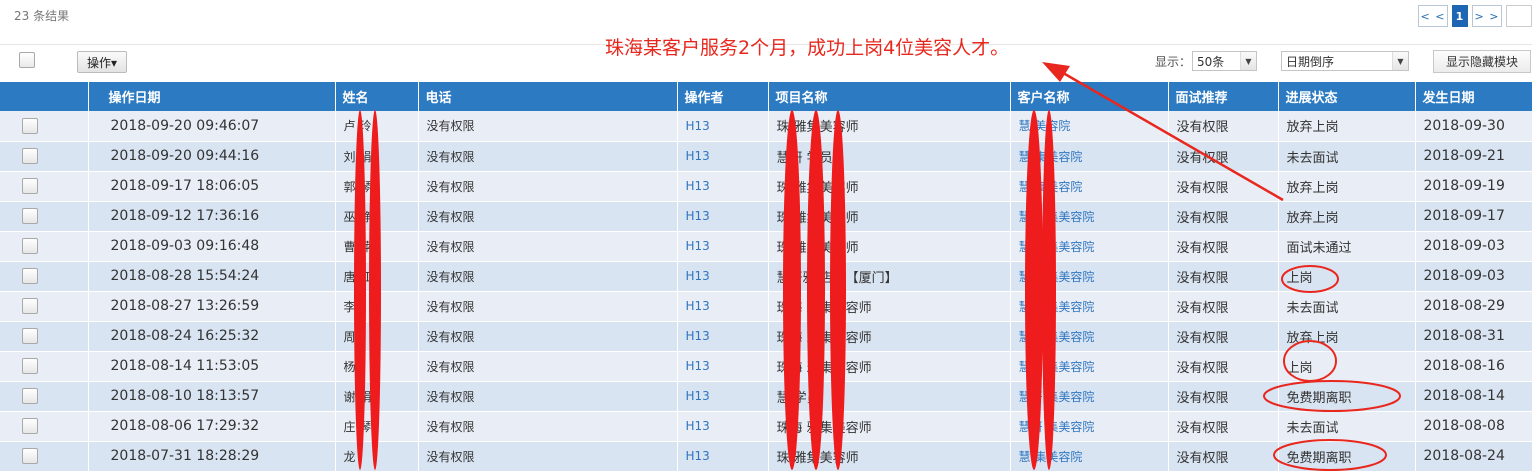 The width and height of the screenshot is (1532, 475). Describe the element at coordinates (1487, 16) in the screenshot. I see `next-page-button: > >` at that location.